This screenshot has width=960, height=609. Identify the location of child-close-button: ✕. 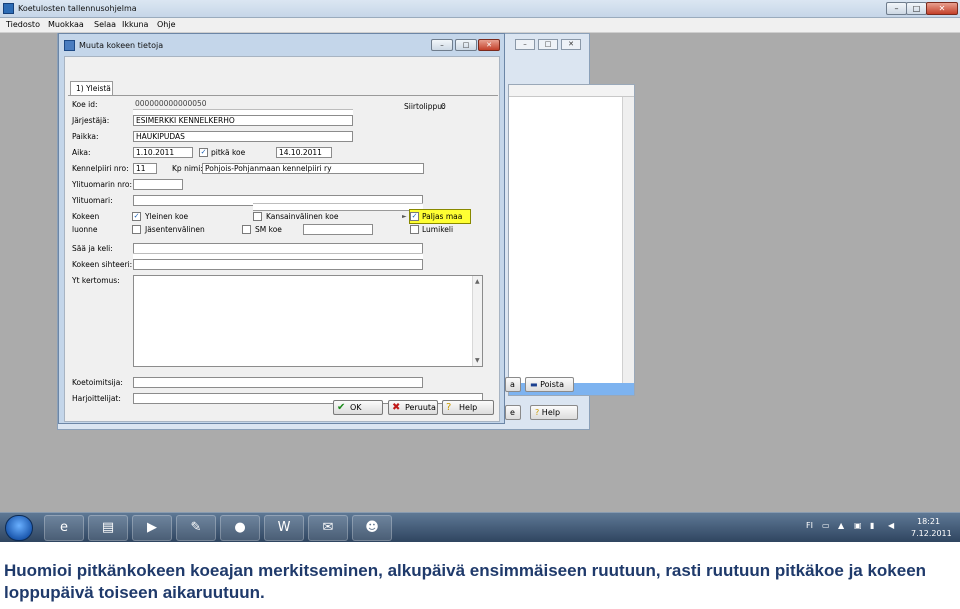
(571, 44).